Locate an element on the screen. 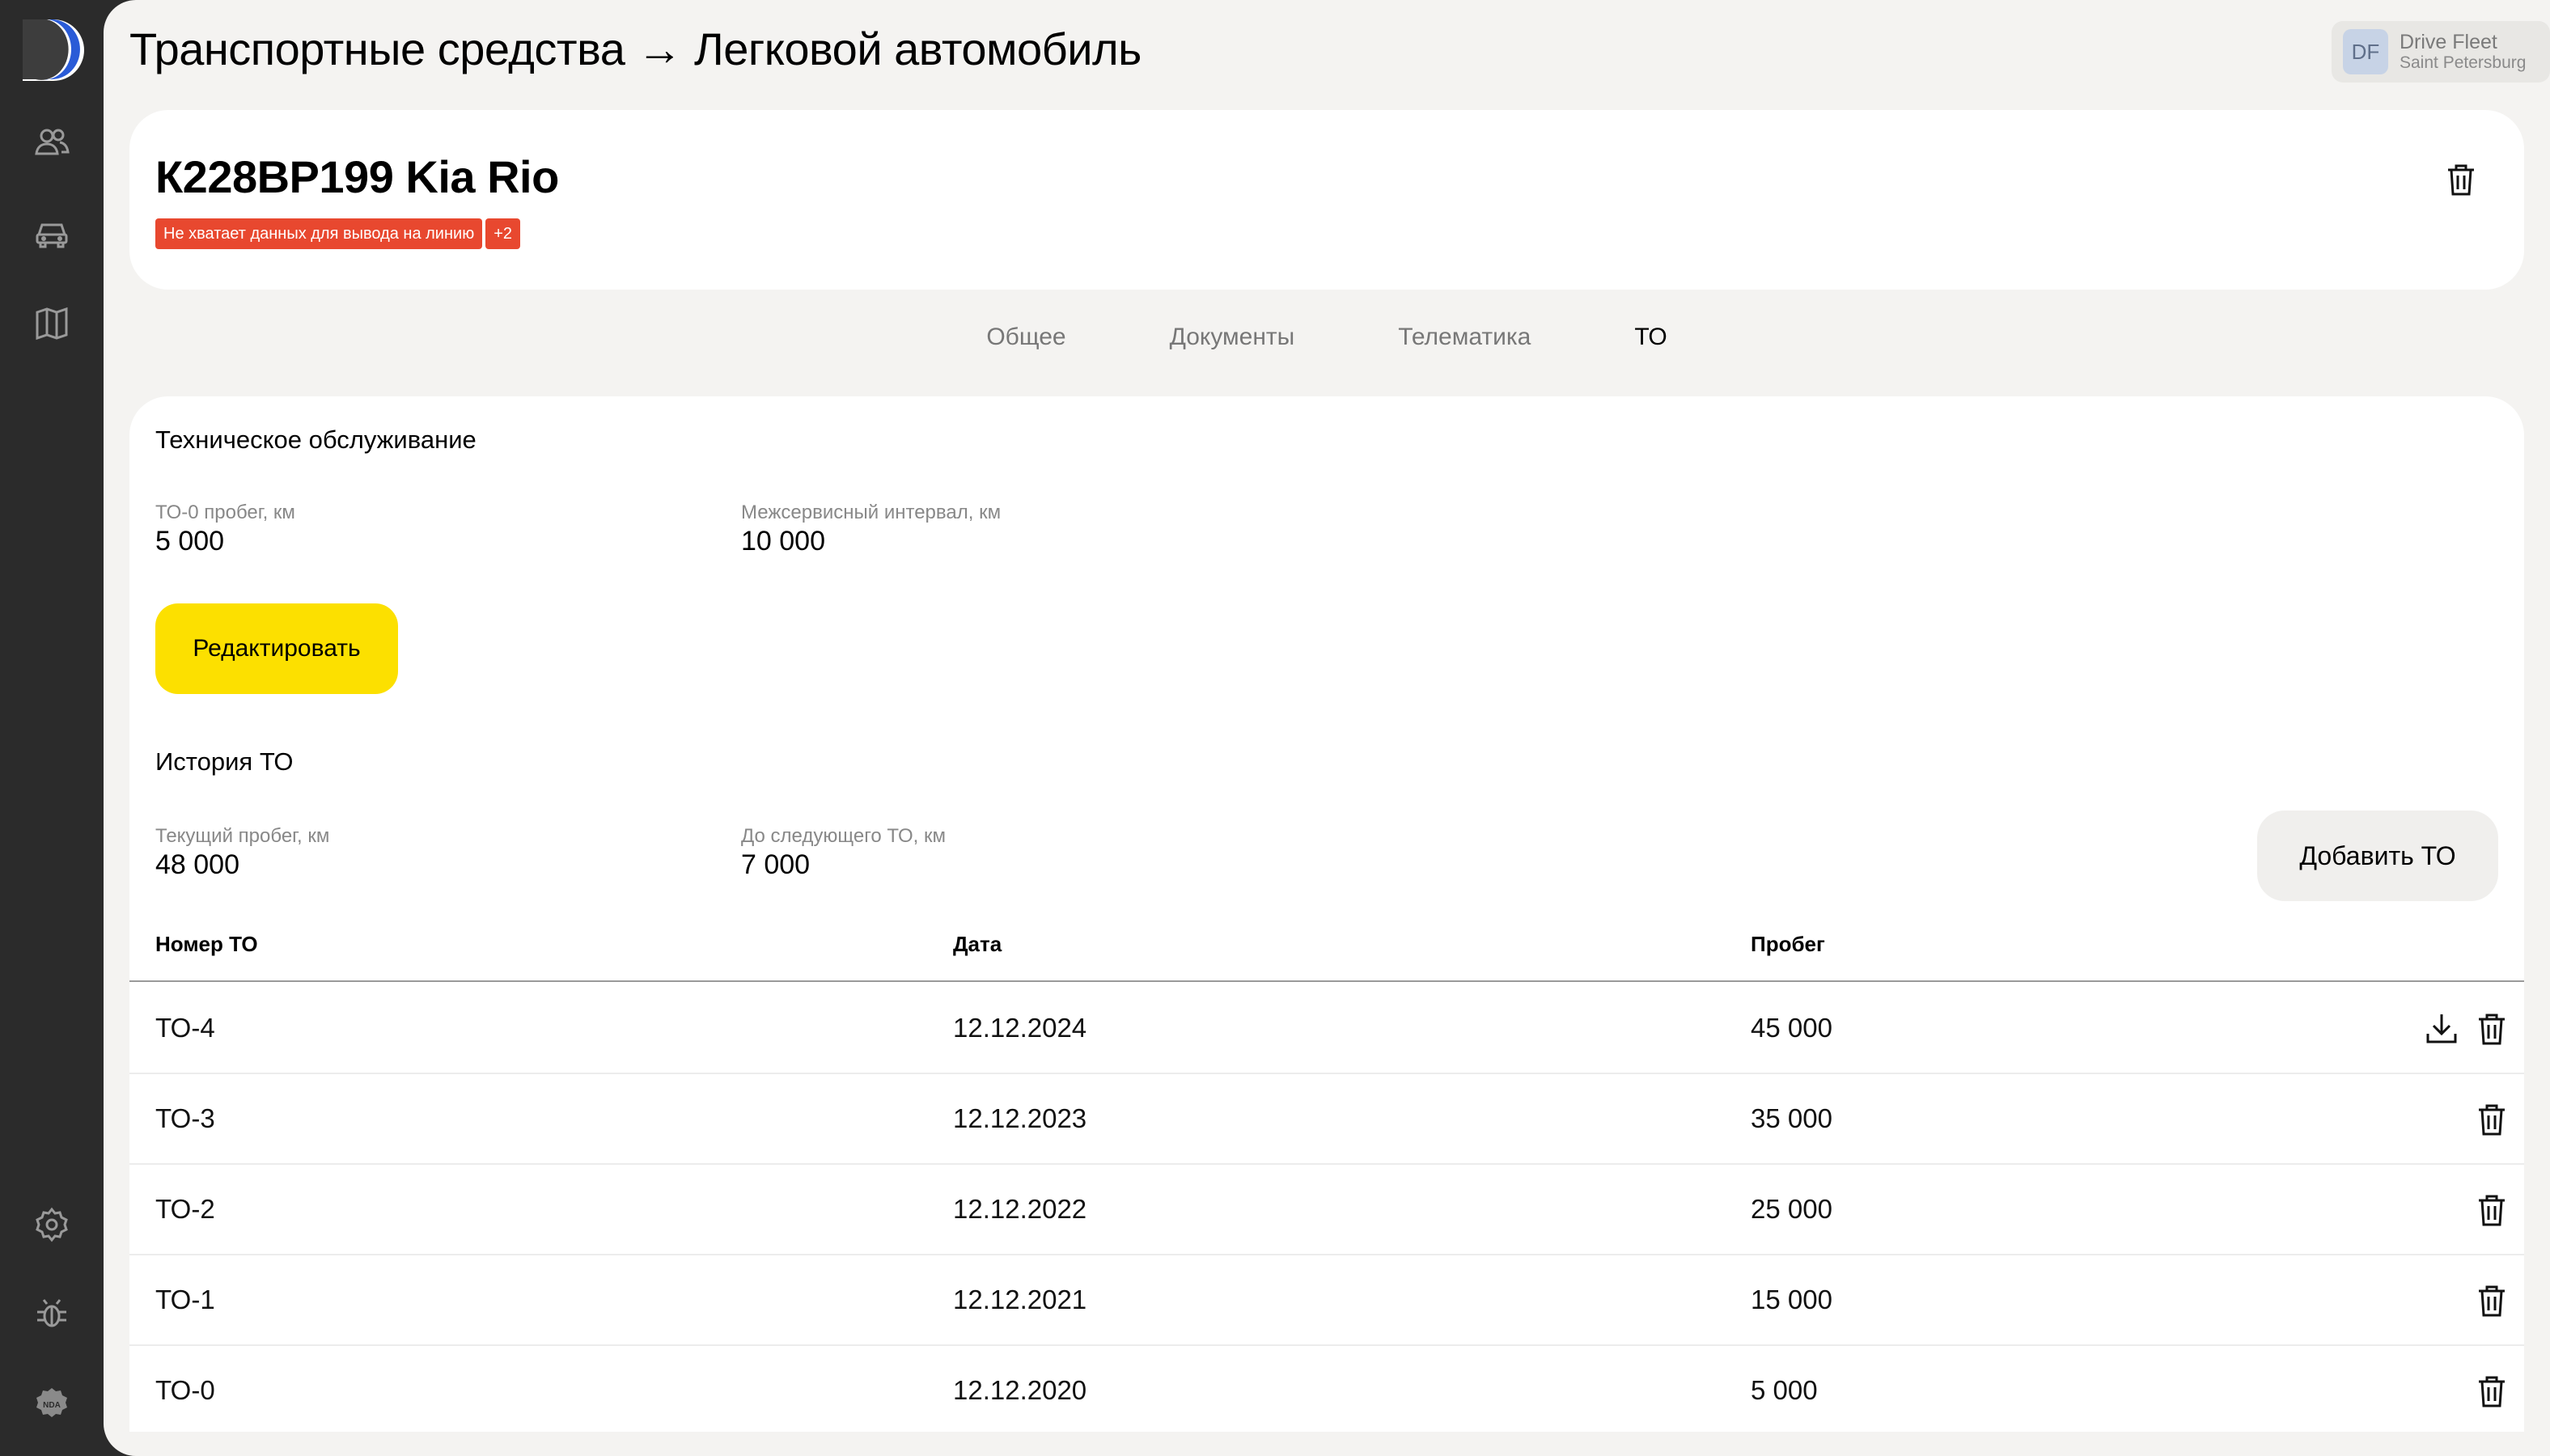  tab-bar: Общее Документы Телематика ТО is located at coordinates (1327, 337).